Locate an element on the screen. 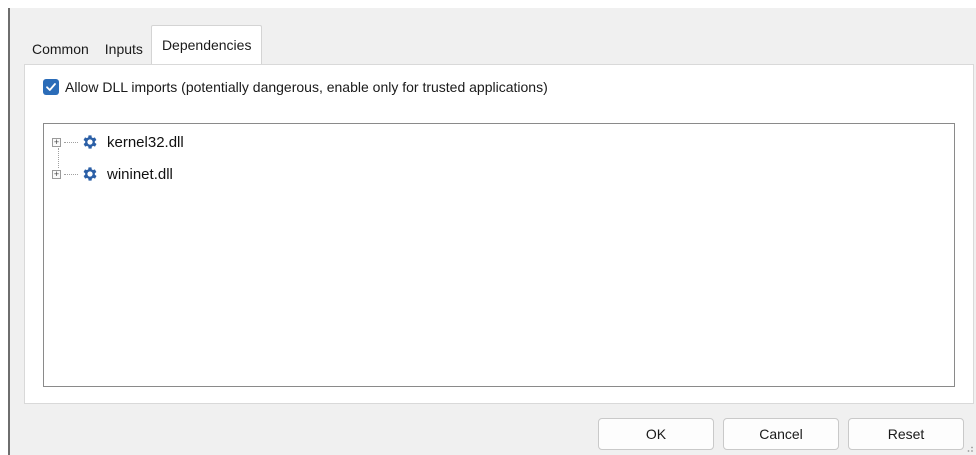  cancel-button: Cancel is located at coordinates (781, 434).